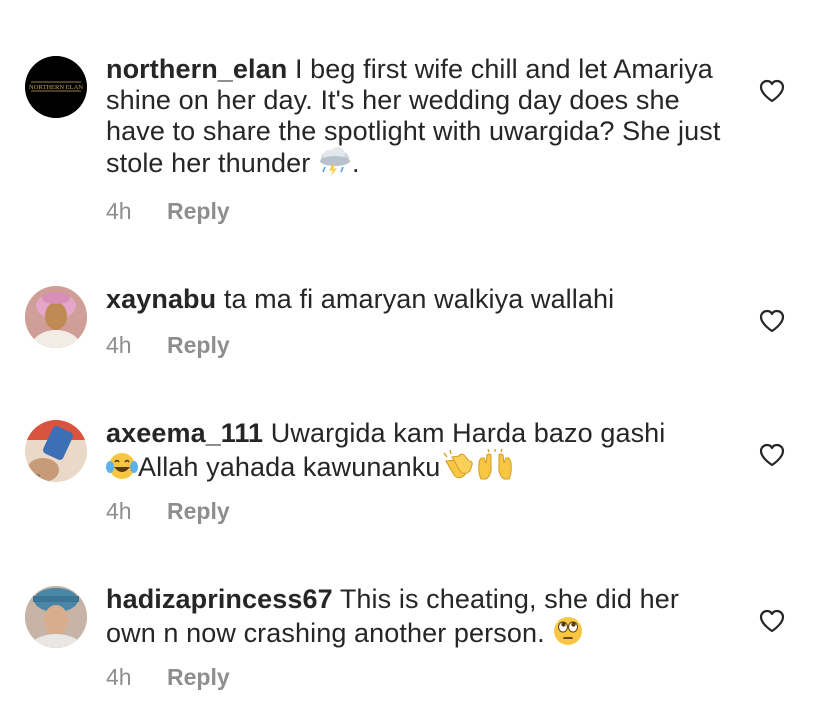 The width and height of the screenshot is (828, 723). Describe the element at coordinates (184, 433) in the screenshot. I see `username: axeema_111` at that location.